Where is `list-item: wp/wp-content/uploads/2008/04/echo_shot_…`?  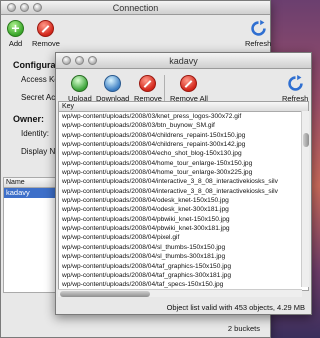
list-item: wp/wp-content/uploads/2008/04/echo_shot_… is located at coordinates (183, 153).